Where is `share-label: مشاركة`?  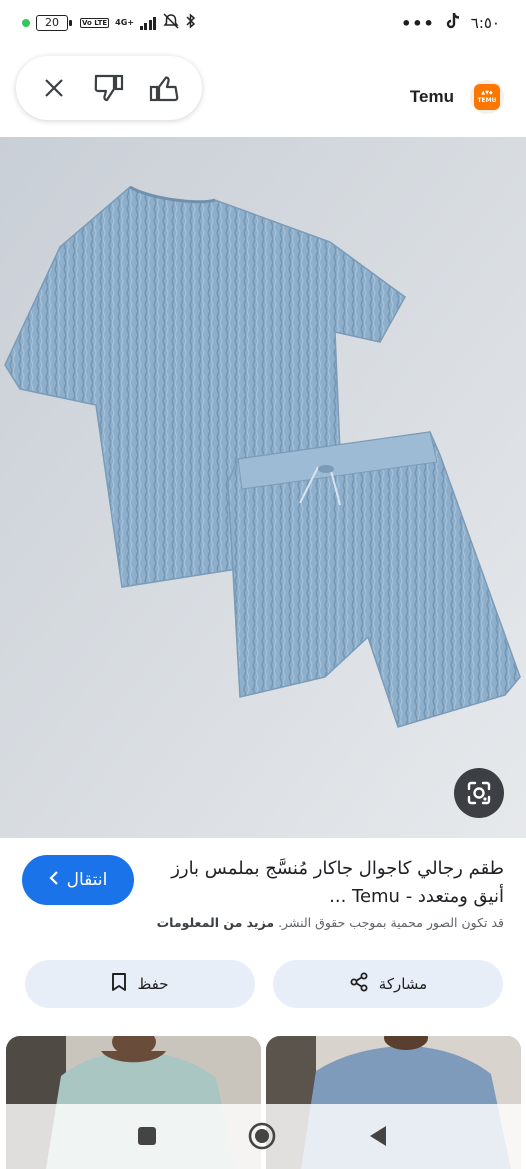 share-label: مشاركة is located at coordinates (403, 984).